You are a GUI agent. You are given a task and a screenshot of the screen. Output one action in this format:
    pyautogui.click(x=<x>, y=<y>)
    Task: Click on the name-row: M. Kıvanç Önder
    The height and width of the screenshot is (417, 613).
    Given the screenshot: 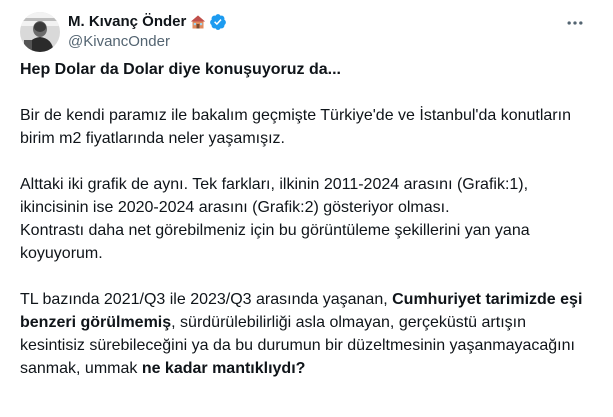 What is the action you would take?
    pyautogui.click(x=147, y=22)
    